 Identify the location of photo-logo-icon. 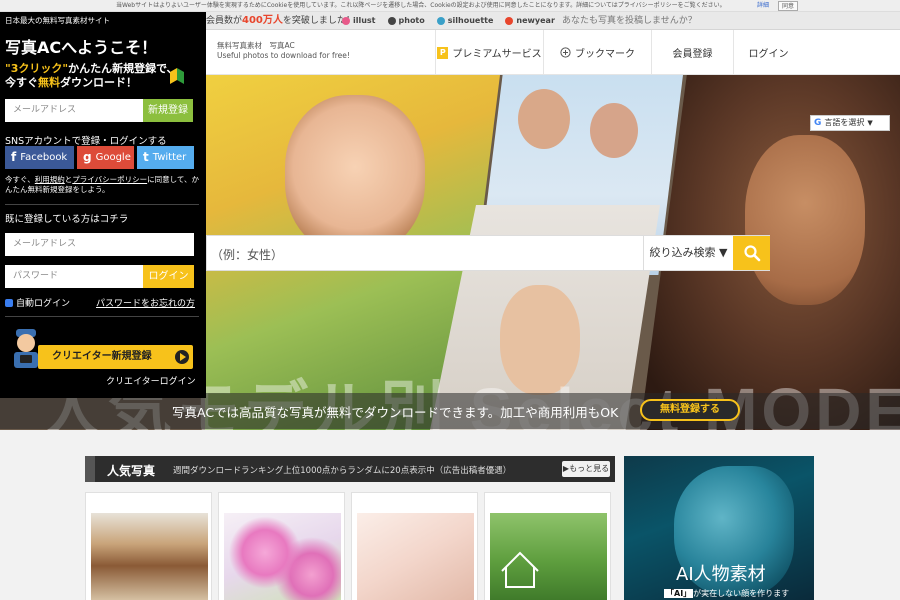
(391, 21).